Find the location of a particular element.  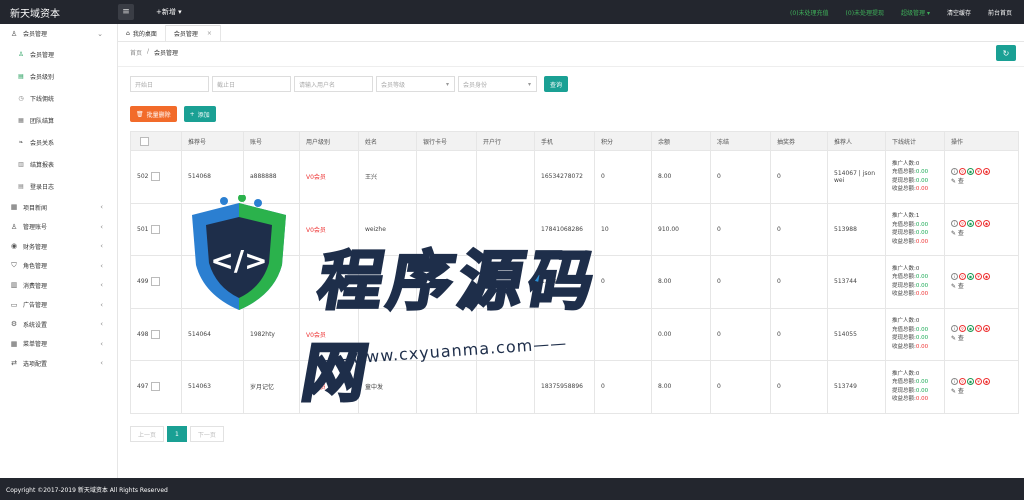

sidebar-item-6: ▤ 登录日志 is located at coordinates (58, 187).